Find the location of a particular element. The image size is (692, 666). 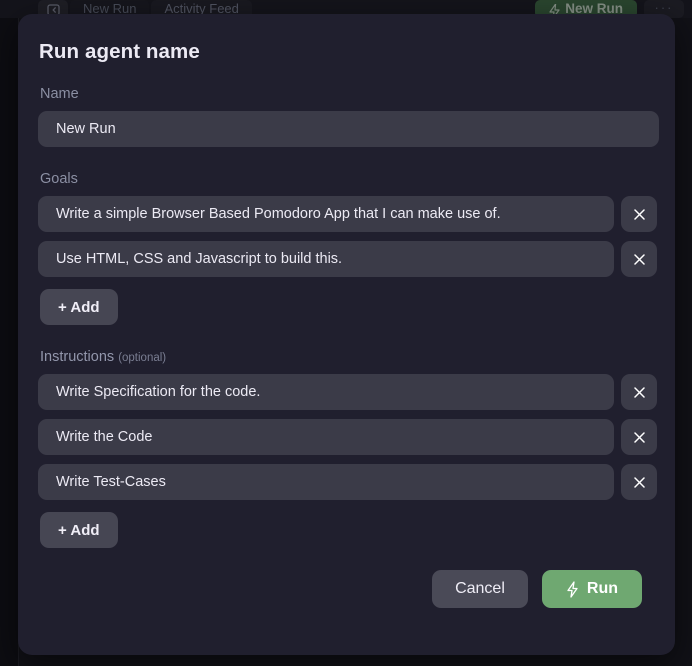

name-field-label: Name is located at coordinates (59, 94).